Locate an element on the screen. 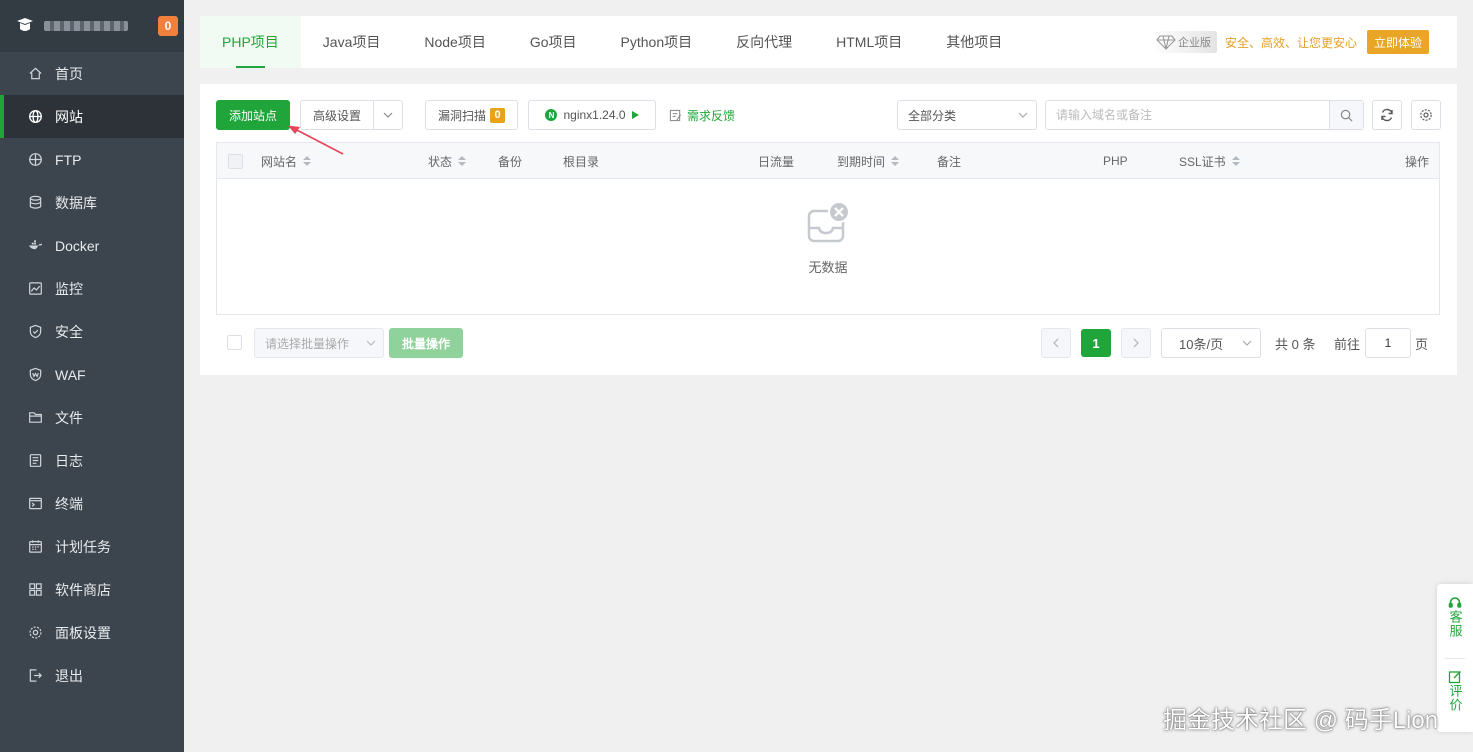 The height and width of the screenshot is (752, 1473). tab-java: Java项目 is located at coordinates (352, 42).